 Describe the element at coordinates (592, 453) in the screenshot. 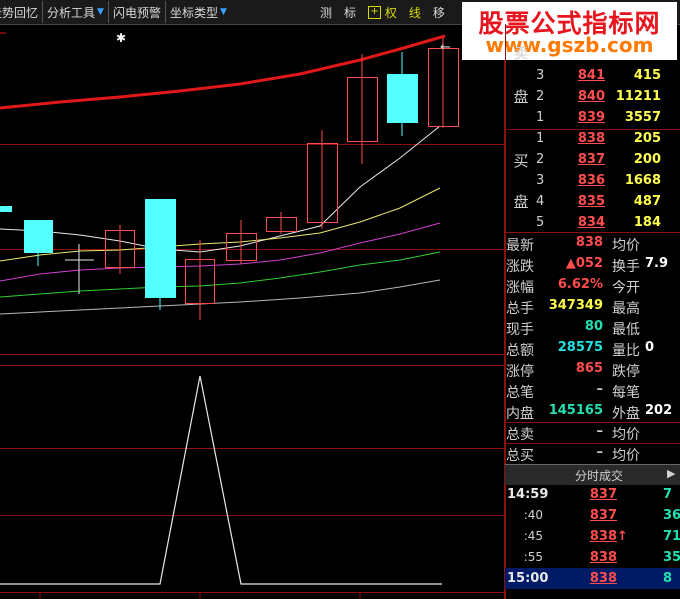

I see `stat-row: 总买 – 均价` at that location.